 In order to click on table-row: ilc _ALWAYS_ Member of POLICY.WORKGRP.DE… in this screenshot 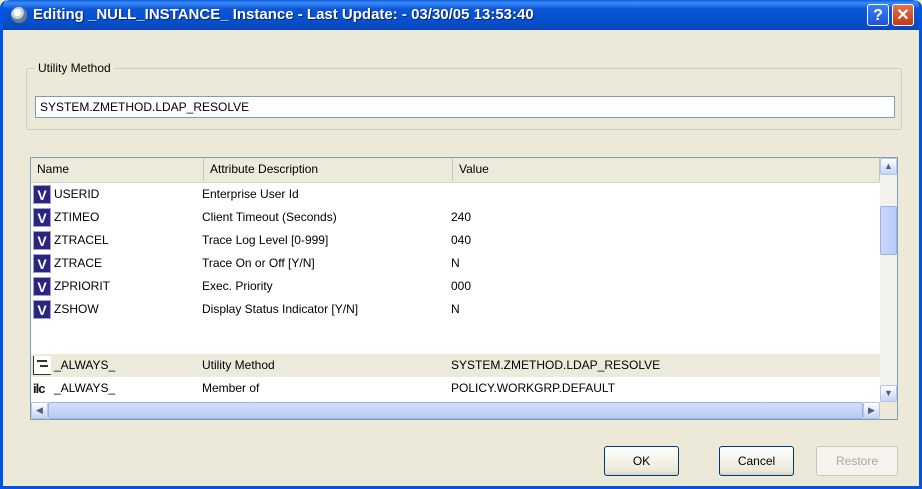, I will do `click(455, 388)`.